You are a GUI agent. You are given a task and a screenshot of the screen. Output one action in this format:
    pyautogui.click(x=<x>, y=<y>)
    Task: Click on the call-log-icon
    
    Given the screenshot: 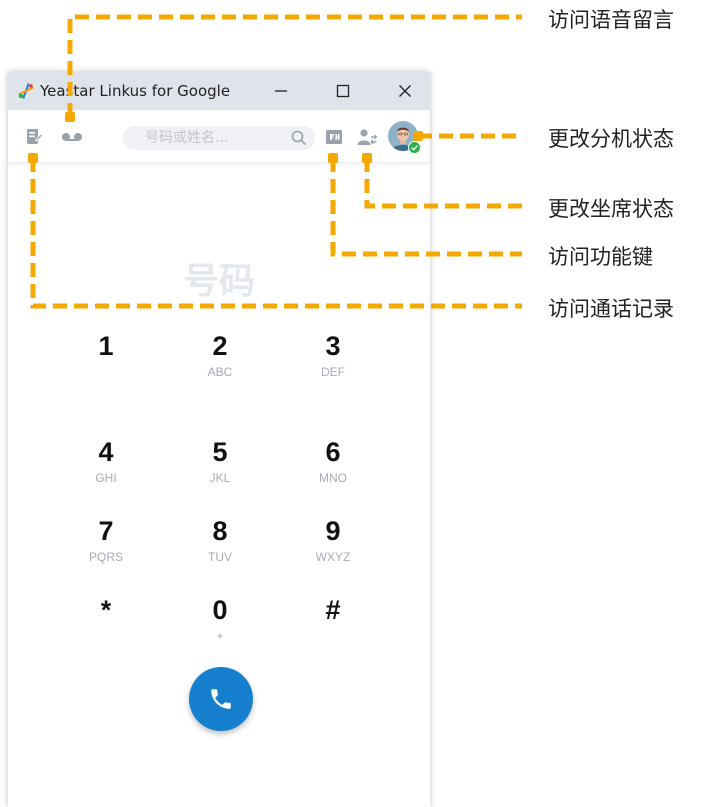 What is the action you would take?
    pyautogui.click(x=35, y=136)
    